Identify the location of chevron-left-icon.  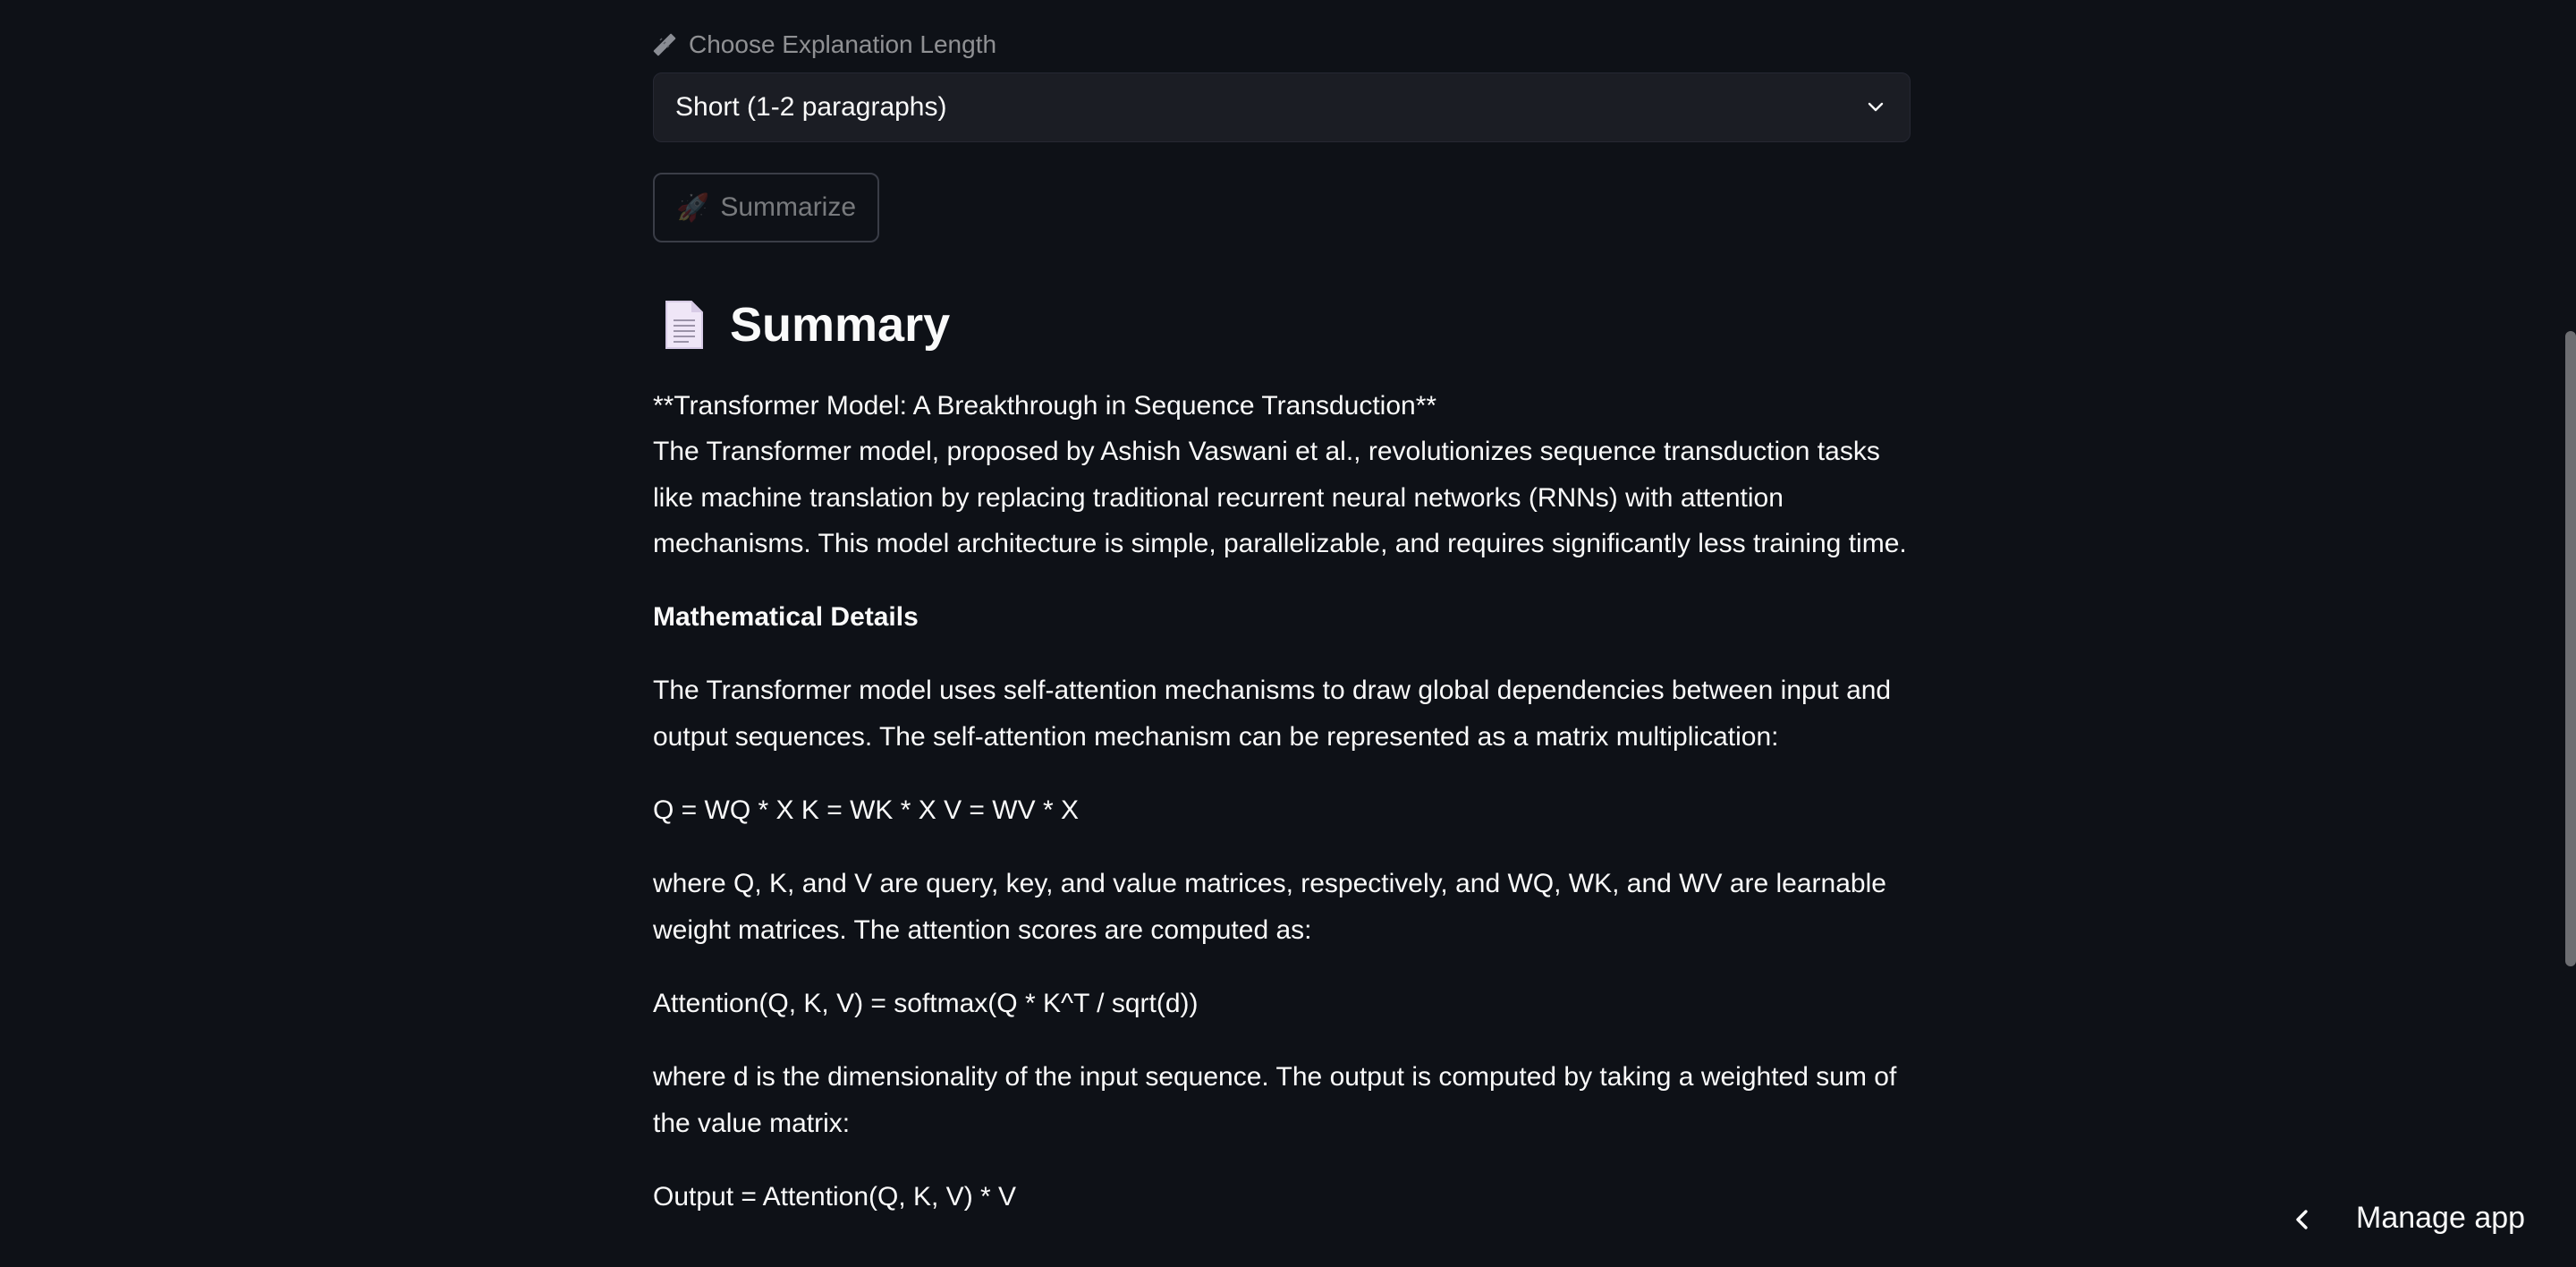
(2302, 1217).